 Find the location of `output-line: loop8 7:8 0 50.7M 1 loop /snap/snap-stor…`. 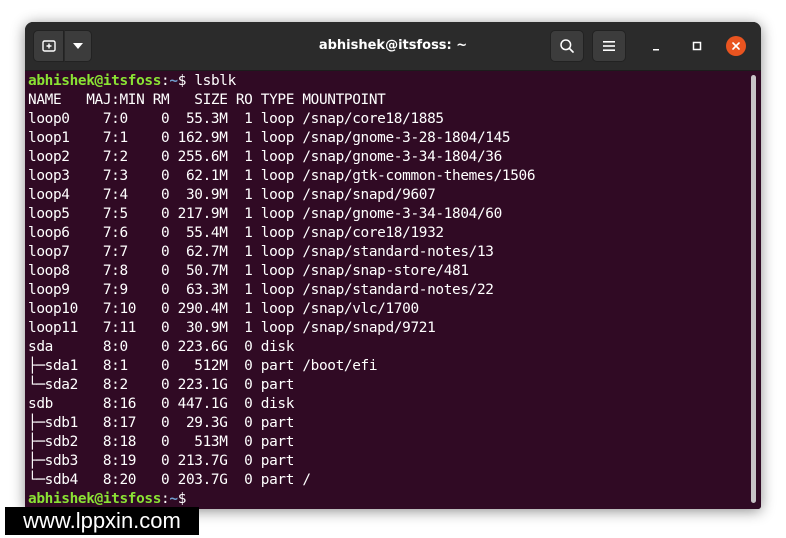

output-line: loop8 7:8 0 50.7M 1 loop /snap/snap-stor… is located at coordinates (248, 271).